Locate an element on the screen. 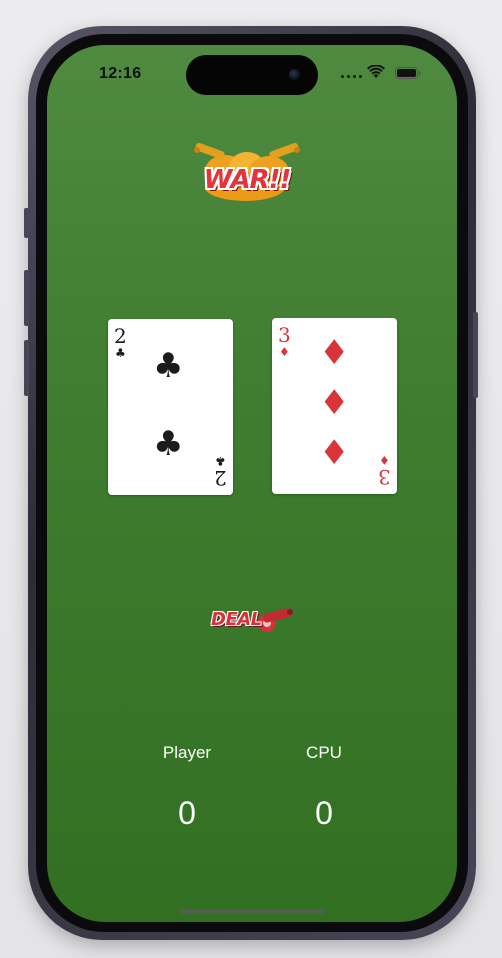  front-camera-icon is located at coordinates (294, 74).